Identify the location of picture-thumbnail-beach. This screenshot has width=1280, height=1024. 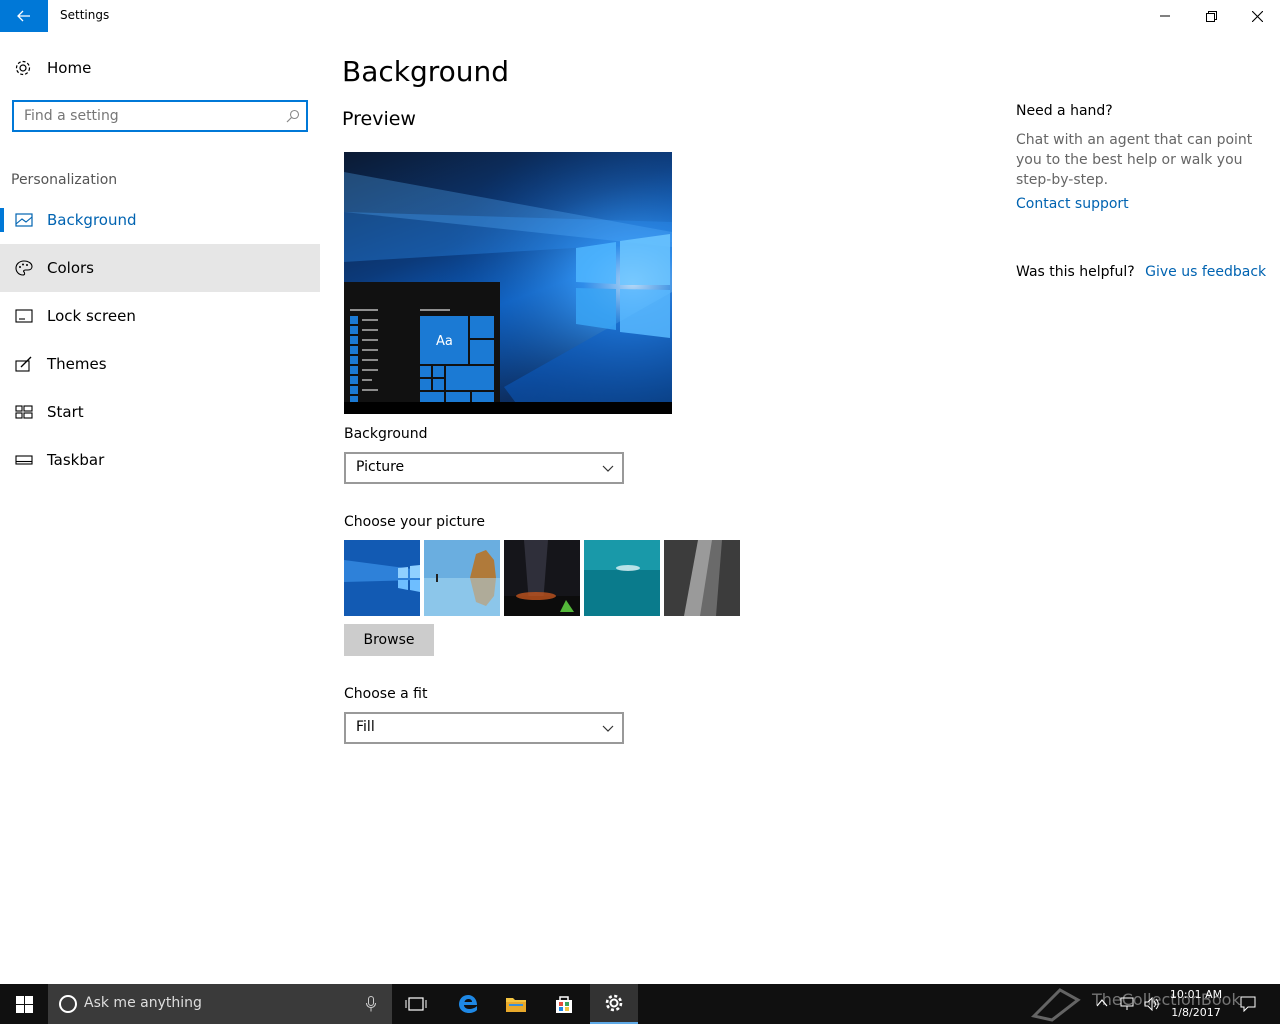
(462, 578).